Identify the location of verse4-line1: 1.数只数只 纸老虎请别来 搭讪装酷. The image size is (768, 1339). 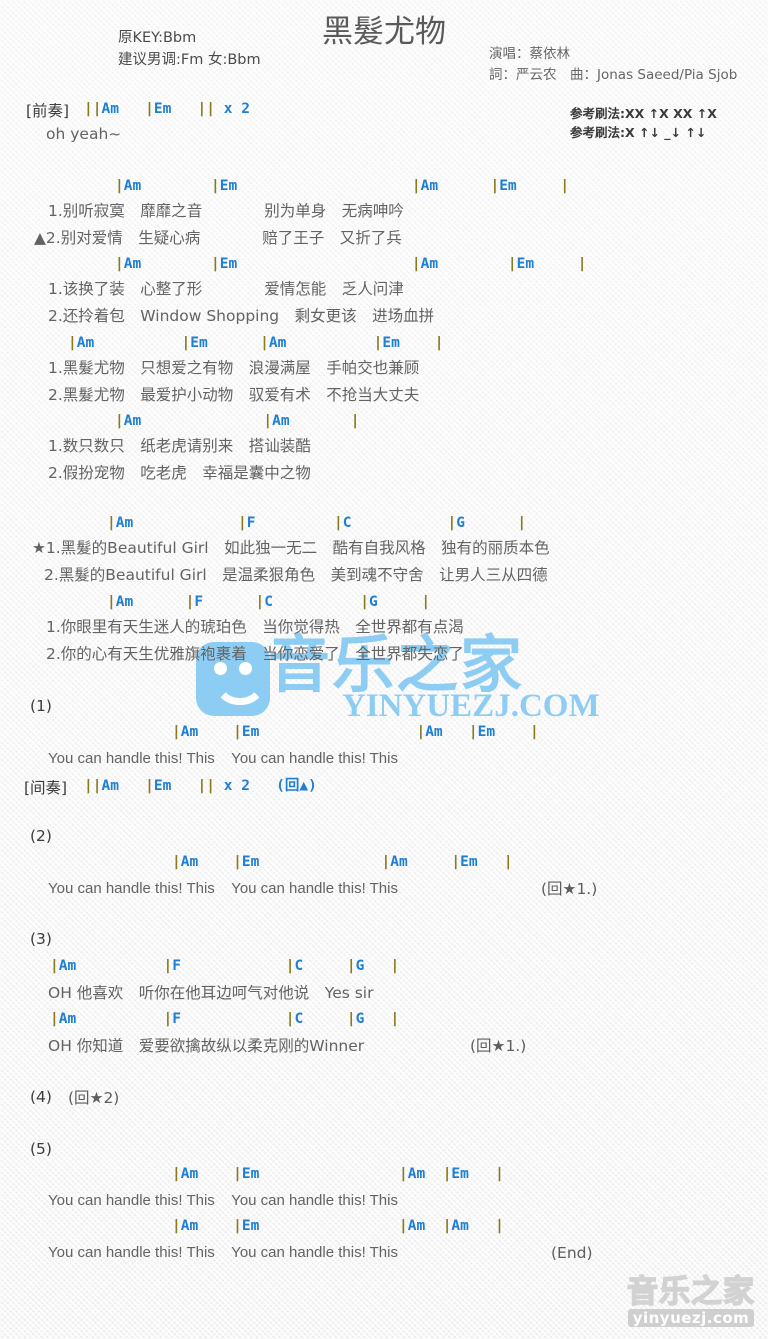
(179, 446).